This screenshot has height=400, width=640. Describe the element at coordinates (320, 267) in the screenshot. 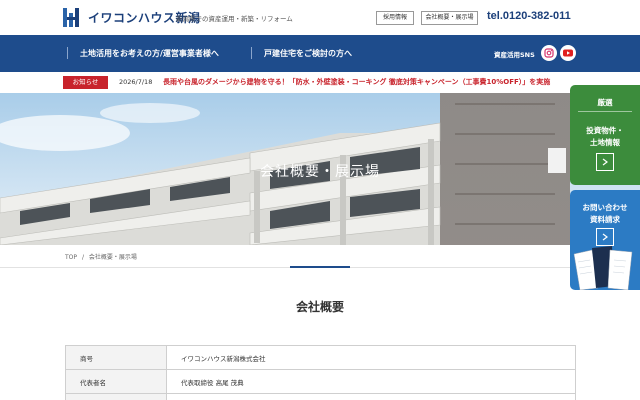

I see `breadcrumb-accent-line` at that location.